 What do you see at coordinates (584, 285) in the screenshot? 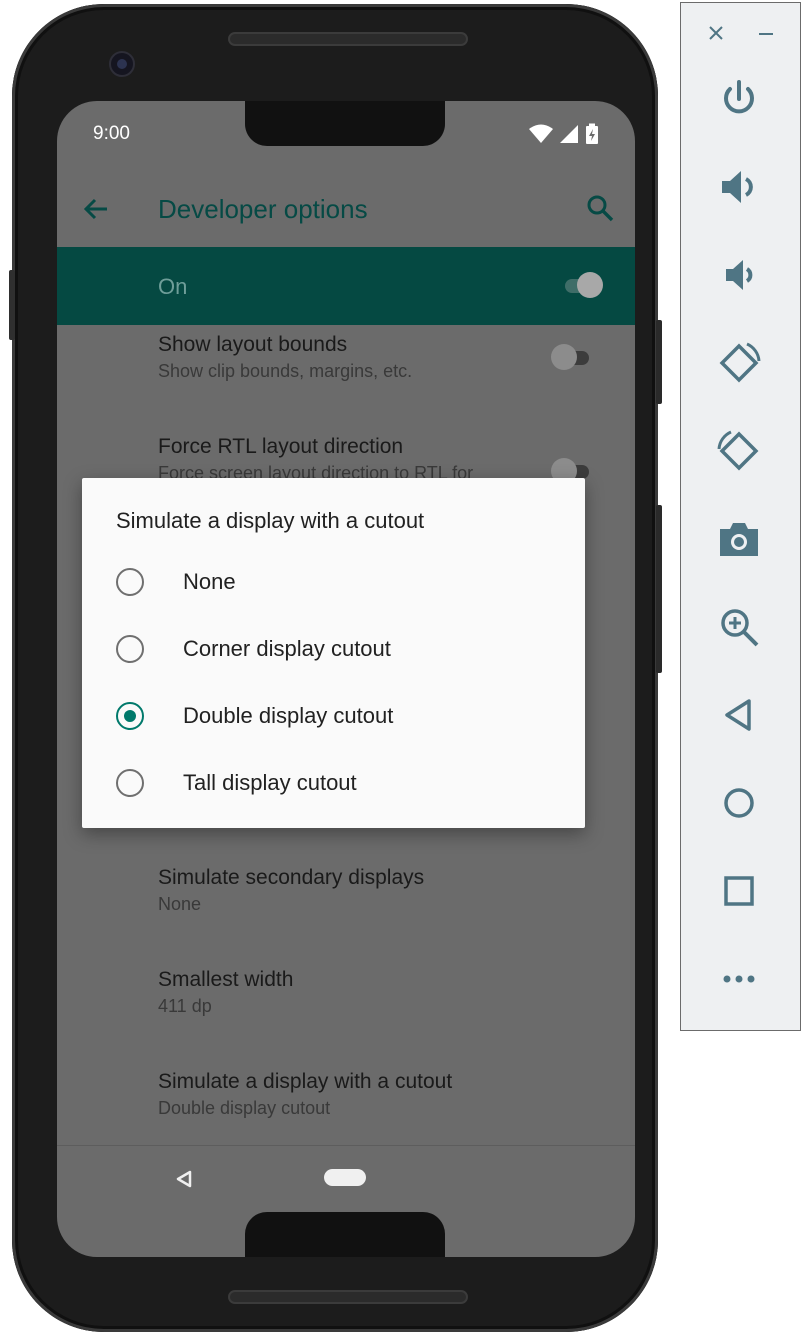
I see `master-toggle` at bounding box center [584, 285].